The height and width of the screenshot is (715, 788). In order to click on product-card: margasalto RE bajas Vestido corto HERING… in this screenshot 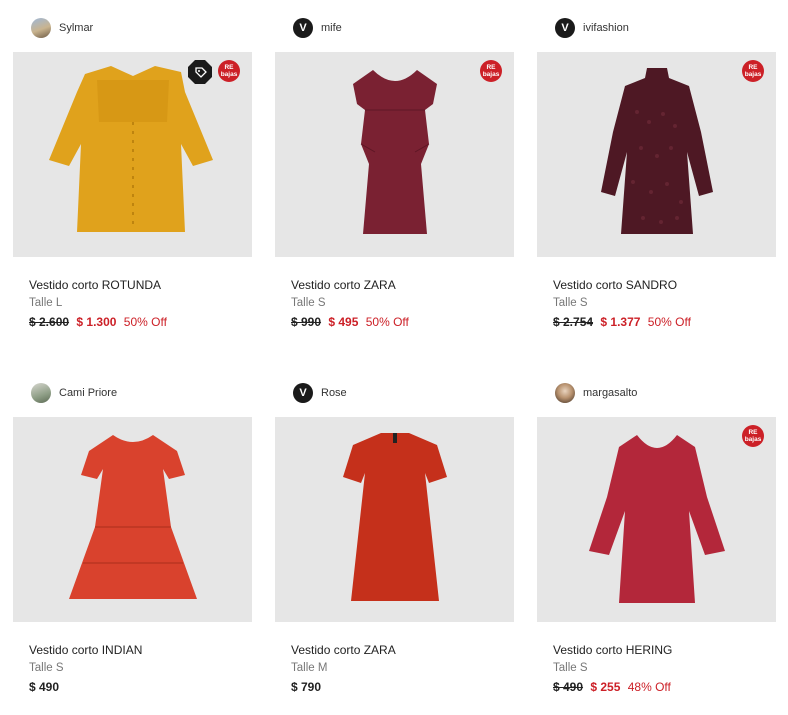, I will do `click(656, 543)`.